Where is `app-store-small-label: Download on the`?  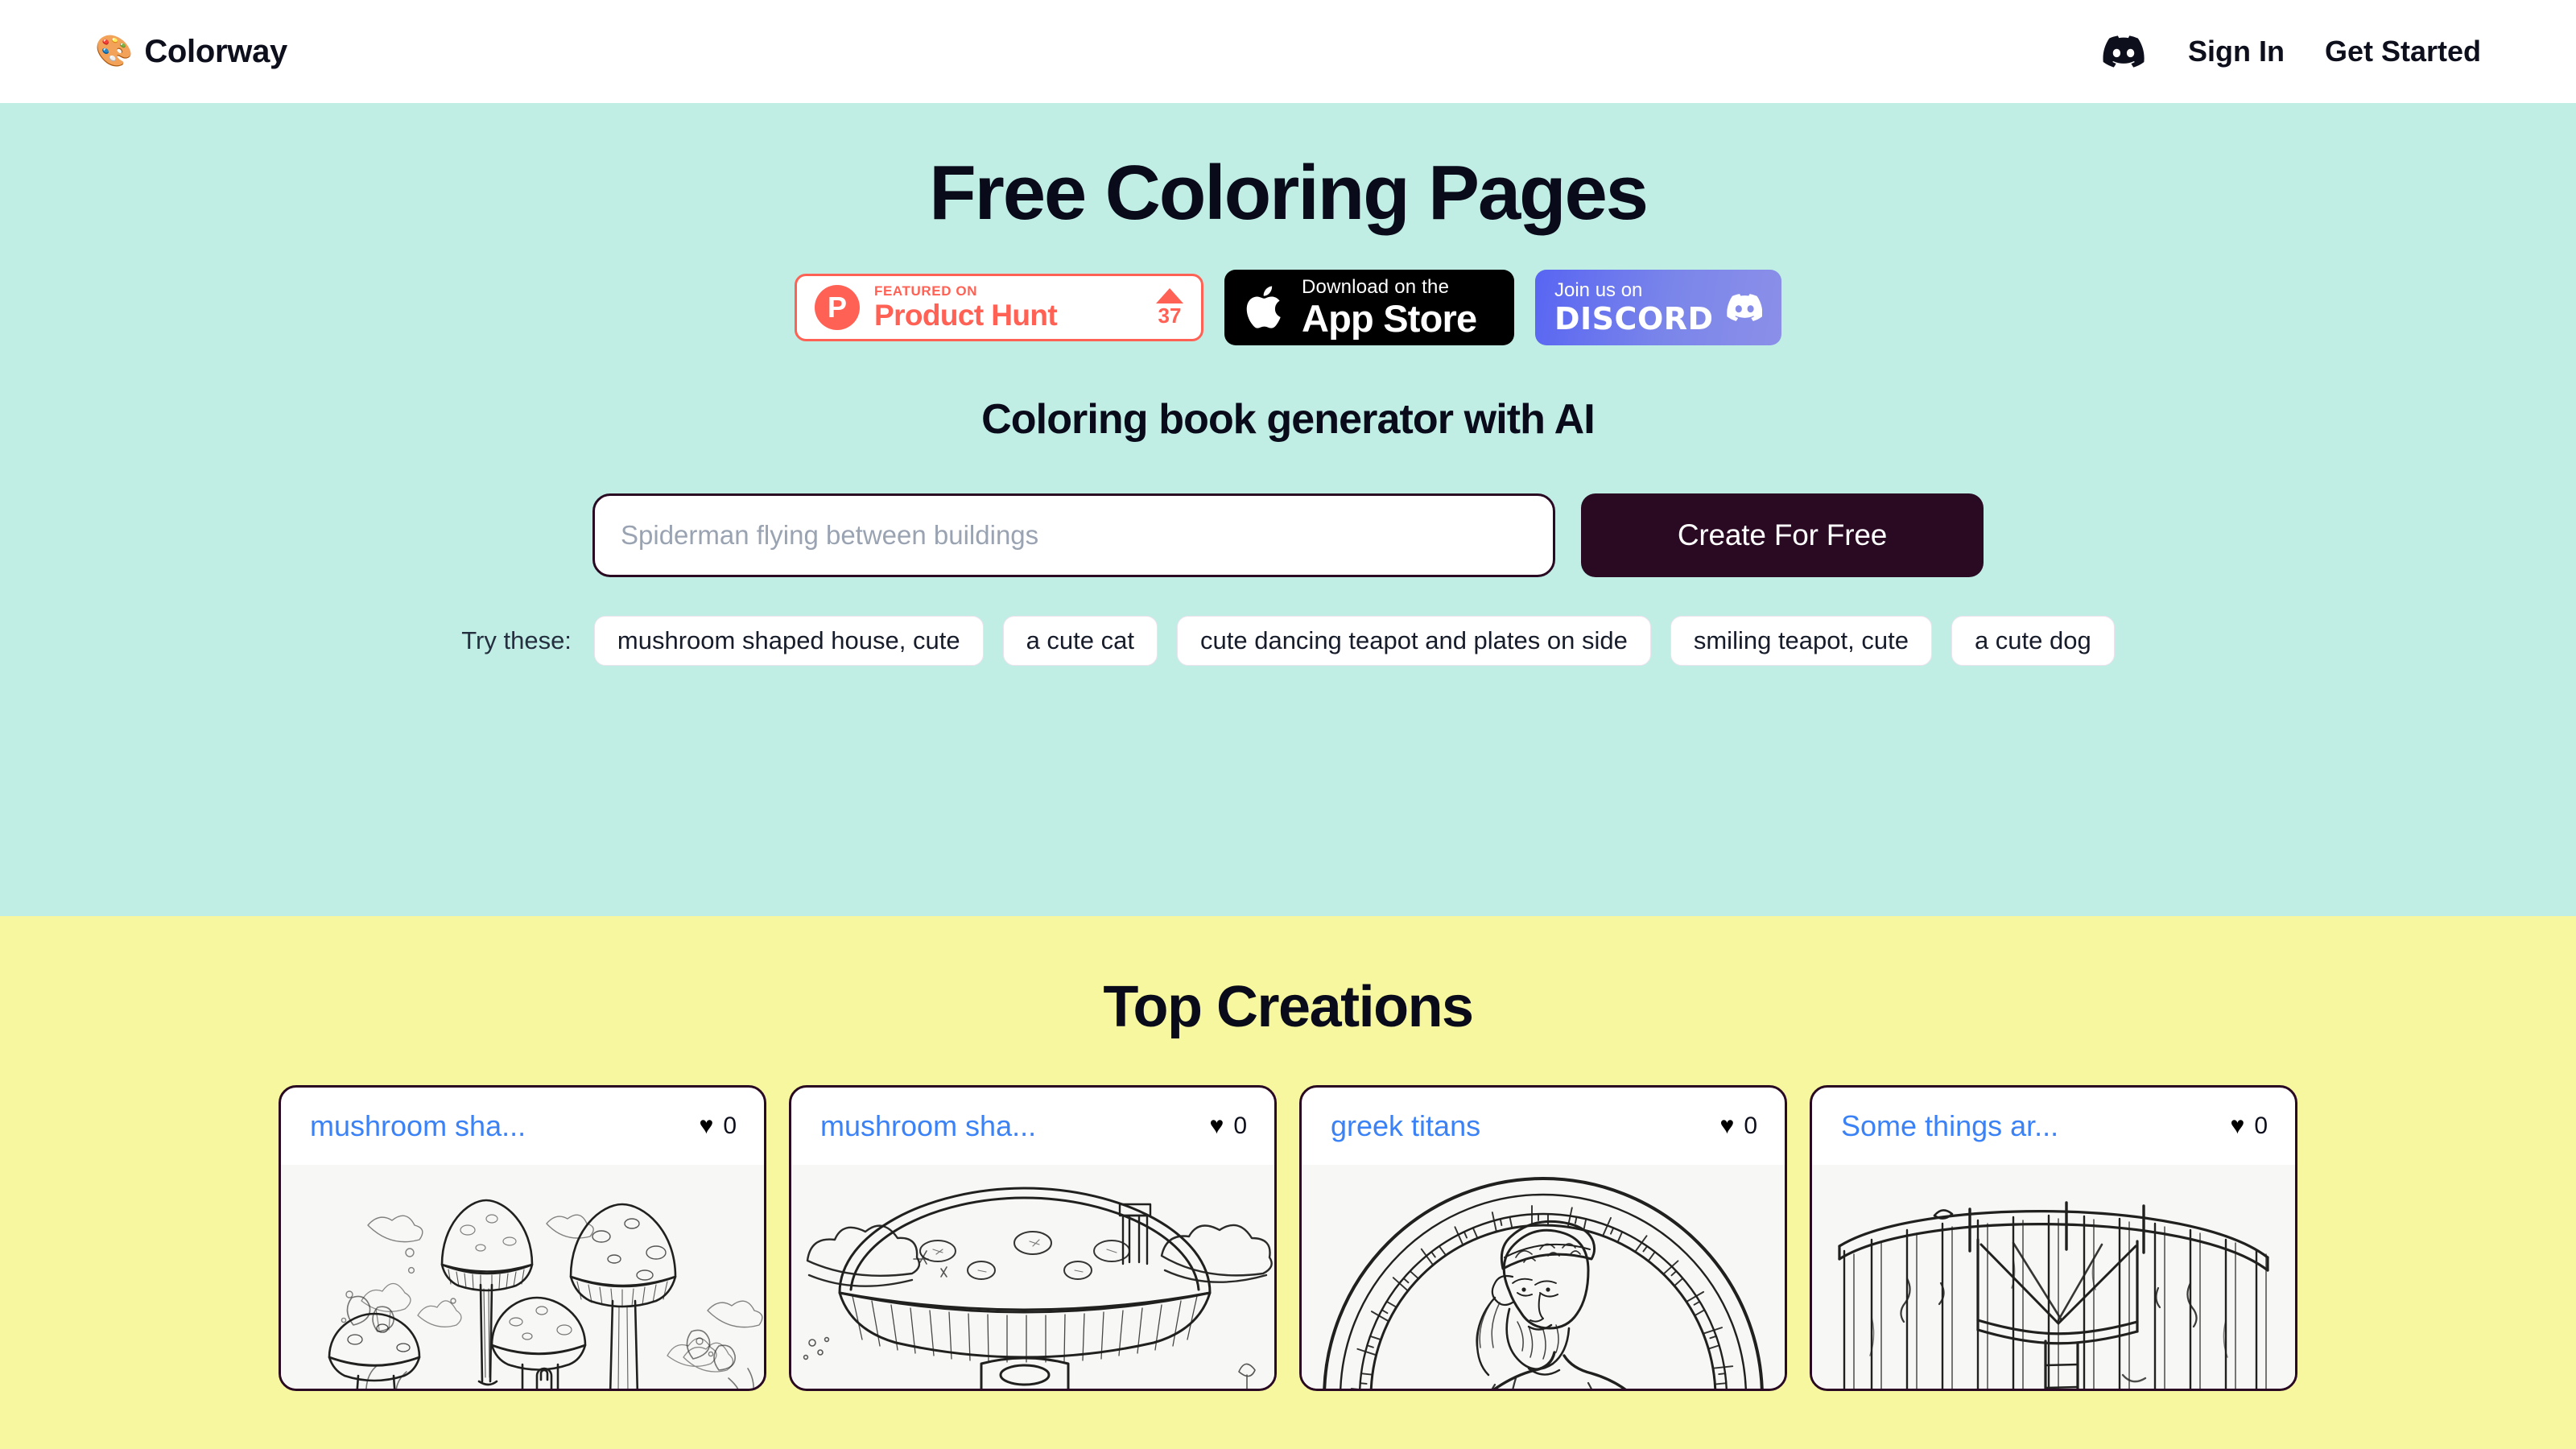 app-store-small-label: Download on the is located at coordinates (1376, 286).